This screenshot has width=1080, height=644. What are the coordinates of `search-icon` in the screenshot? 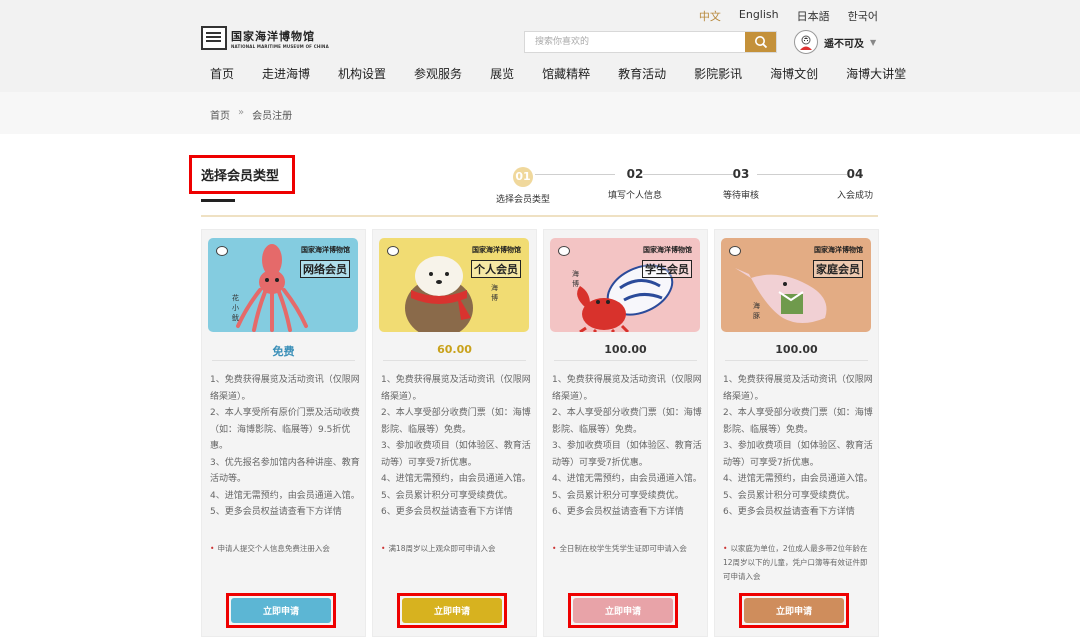 It's located at (760, 42).